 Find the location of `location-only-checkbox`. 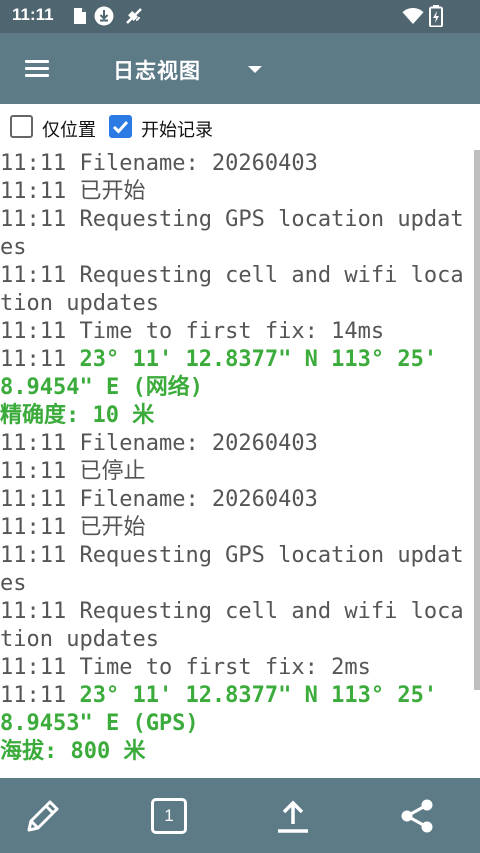

location-only-checkbox is located at coordinates (21, 126).